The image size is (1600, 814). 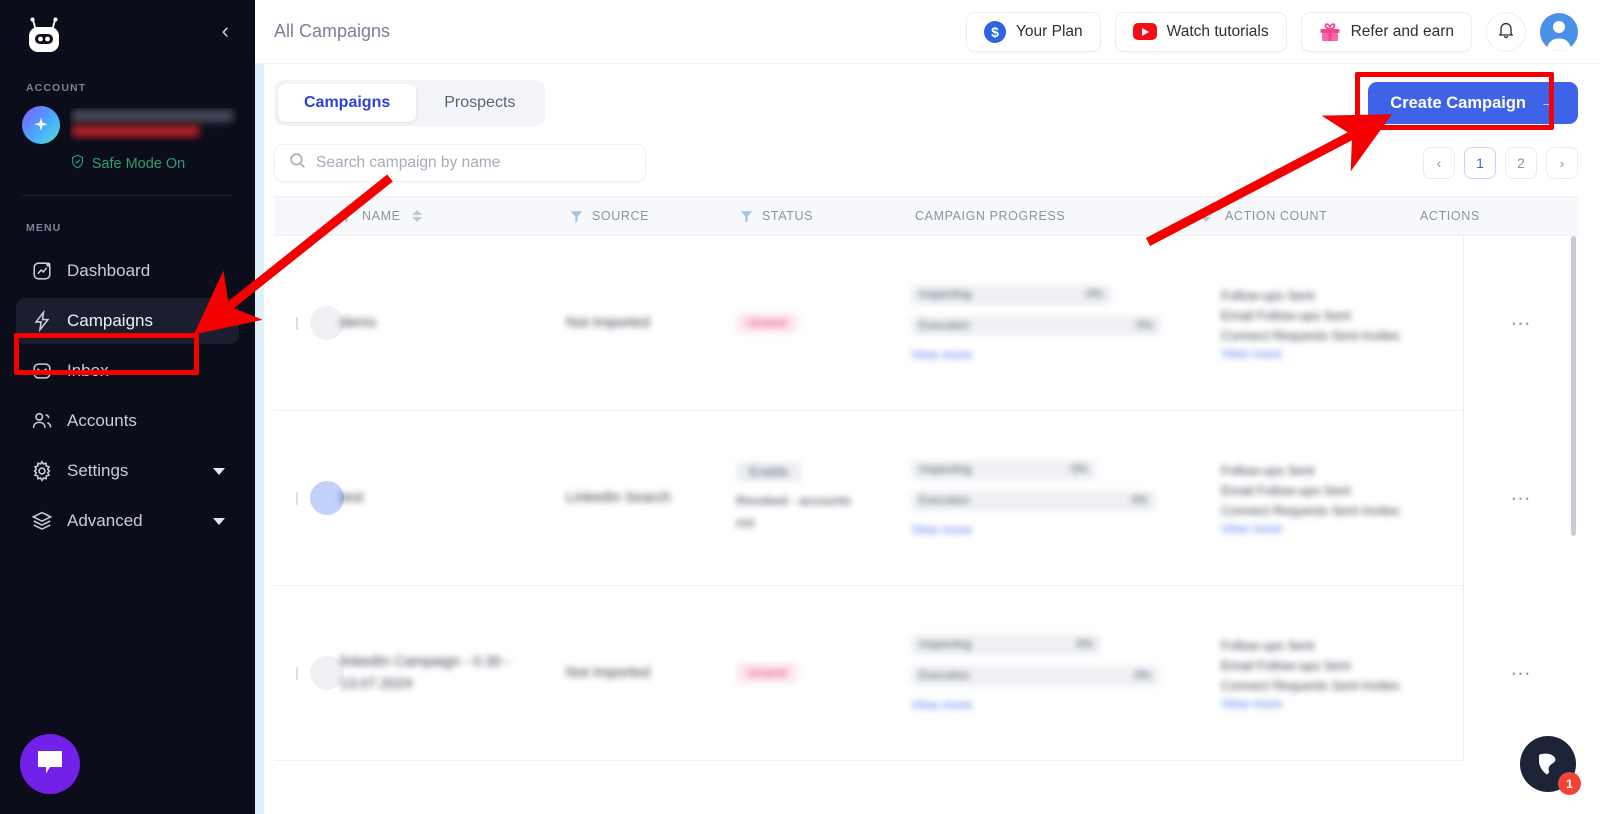 I want to click on inbox-icon, so click(x=41, y=371).